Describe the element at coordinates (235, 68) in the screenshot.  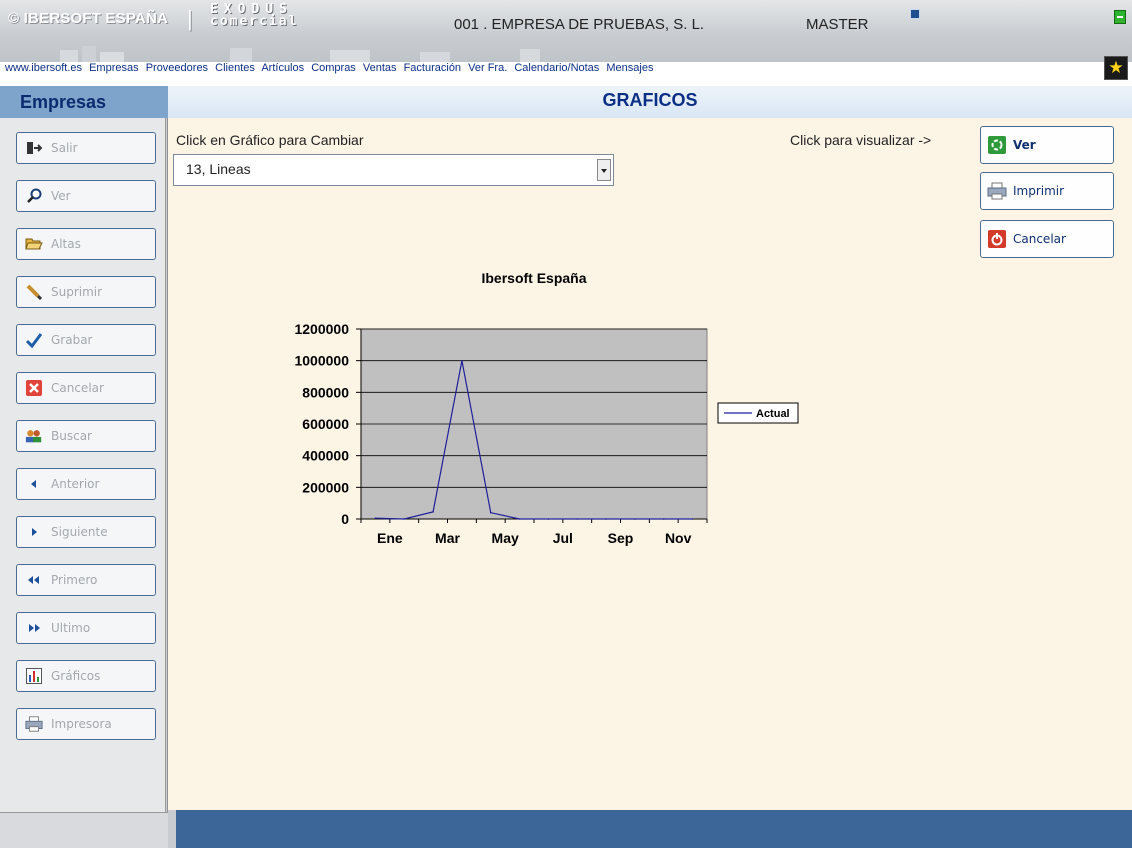
I see `nav-link-clientes: Clientes` at that location.